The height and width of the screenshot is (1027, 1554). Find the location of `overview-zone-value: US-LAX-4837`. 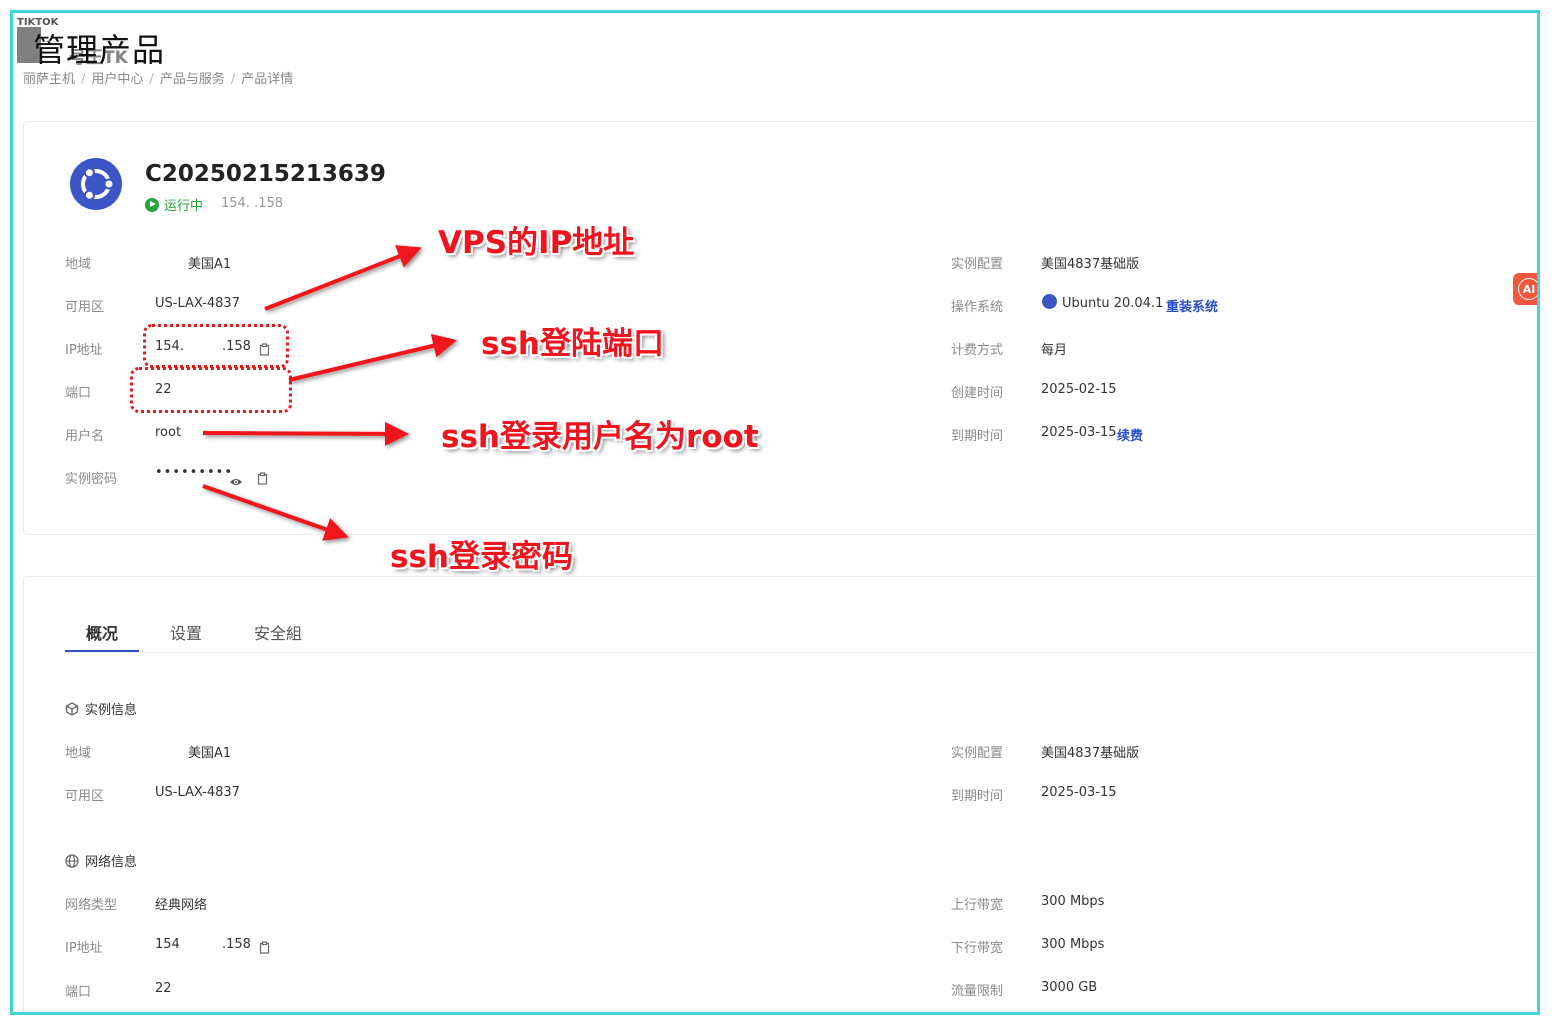

overview-zone-value: US-LAX-4837 is located at coordinates (197, 792).